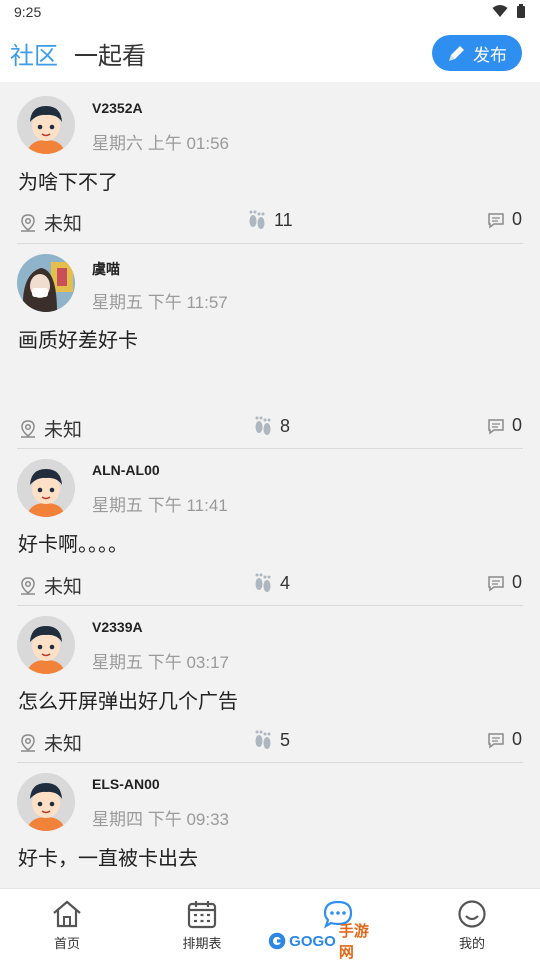  I want to click on post-time: 星期五 下午 03:17, so click(160, 662).